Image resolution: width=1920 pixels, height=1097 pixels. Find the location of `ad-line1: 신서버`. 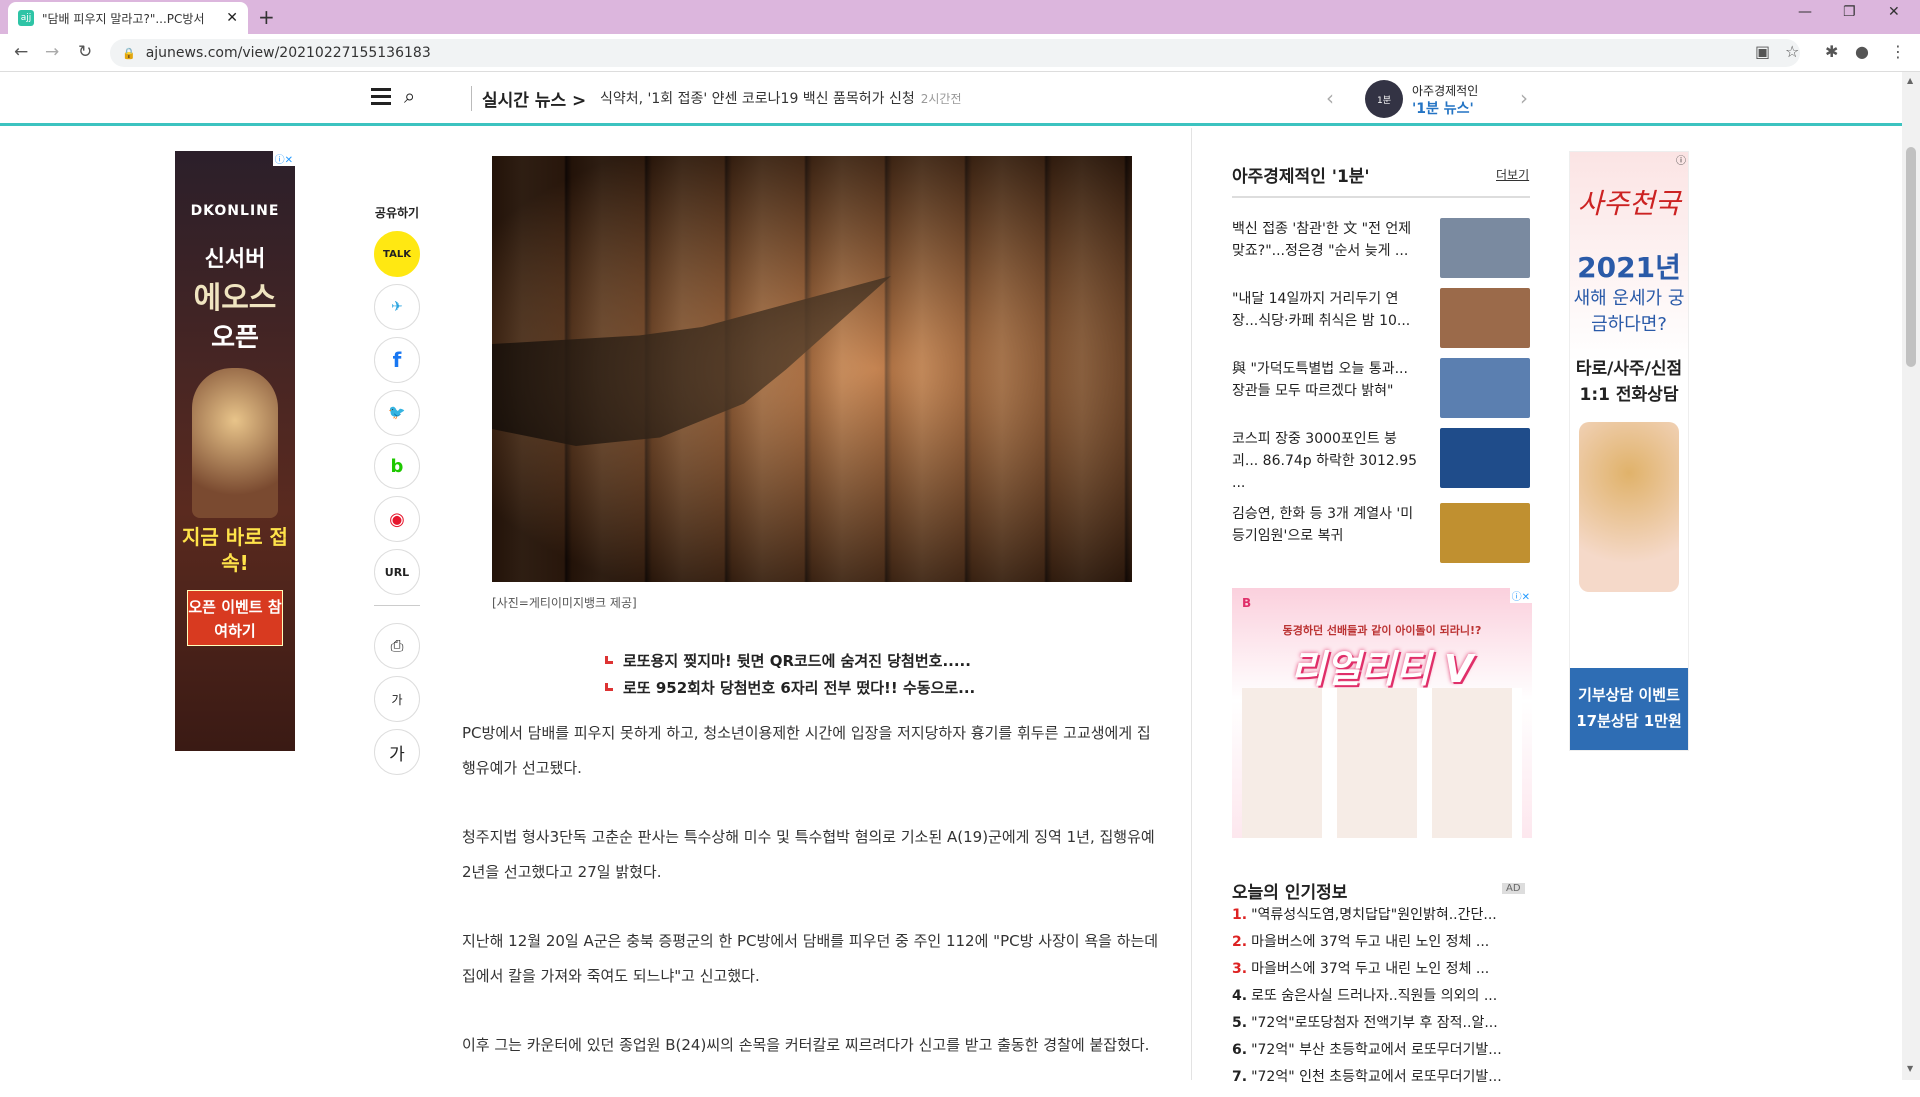

ad-line1: 신서버 is located at coordinates (235, 259).